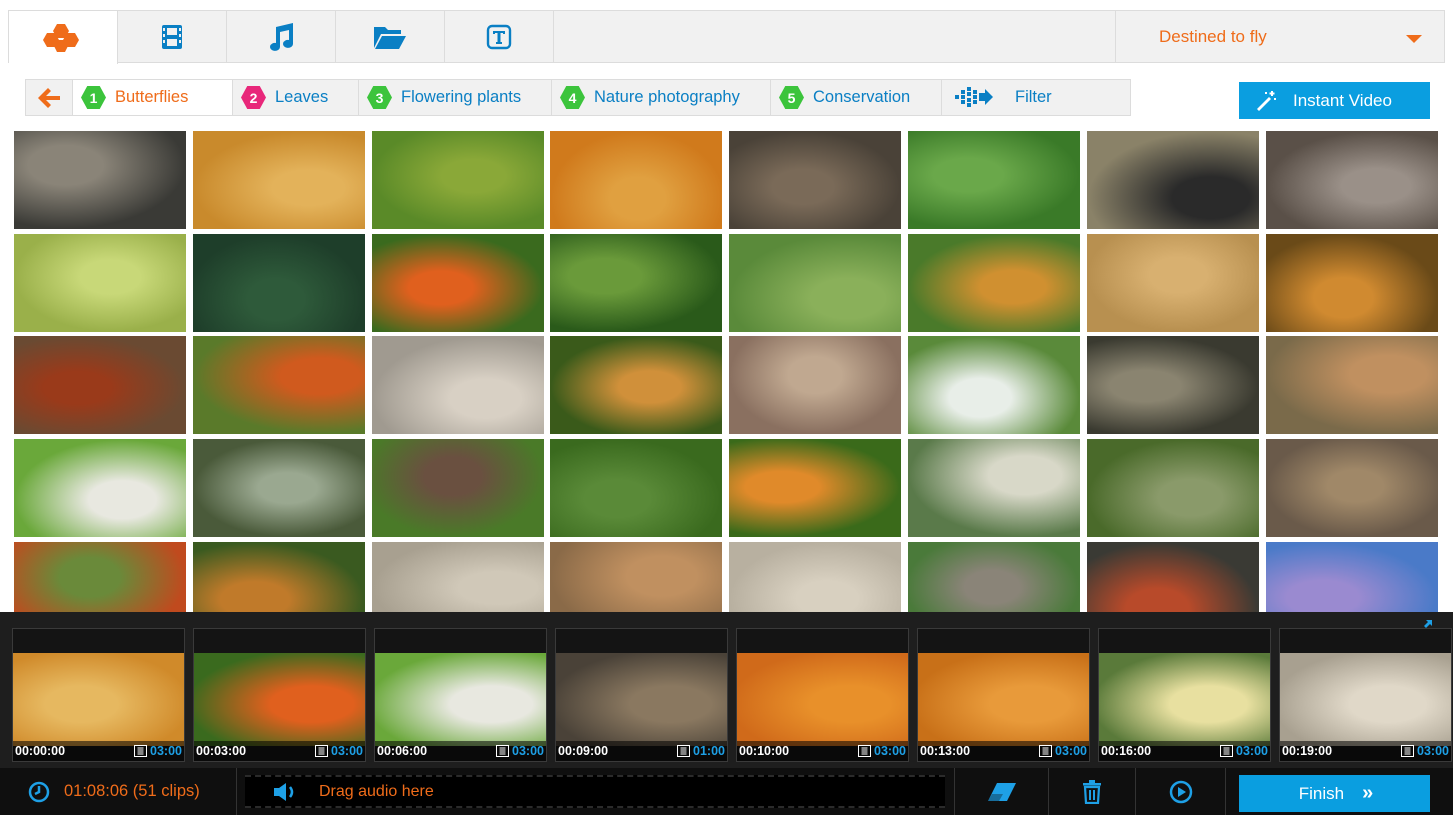  I want to click on timeline-clip-info: 00:16:00 03:00, so click(1184, 751).